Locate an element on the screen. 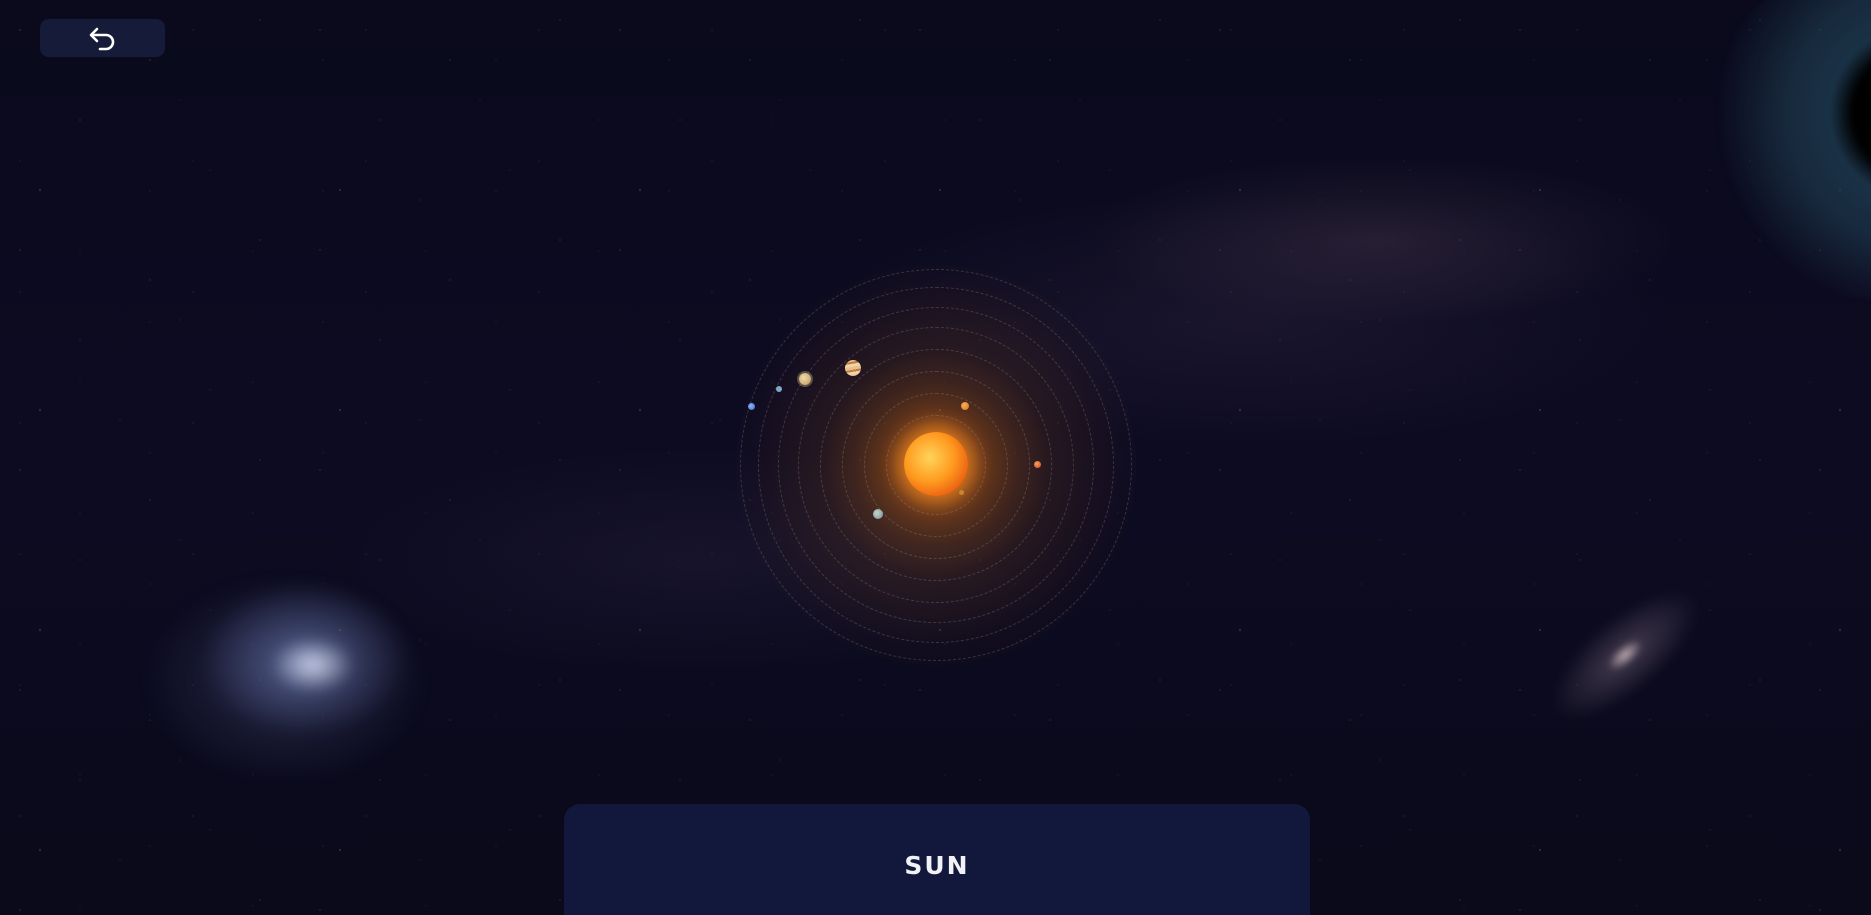 This screenshot has width=1871, height=915. sun is located at coordinates (936, 464).